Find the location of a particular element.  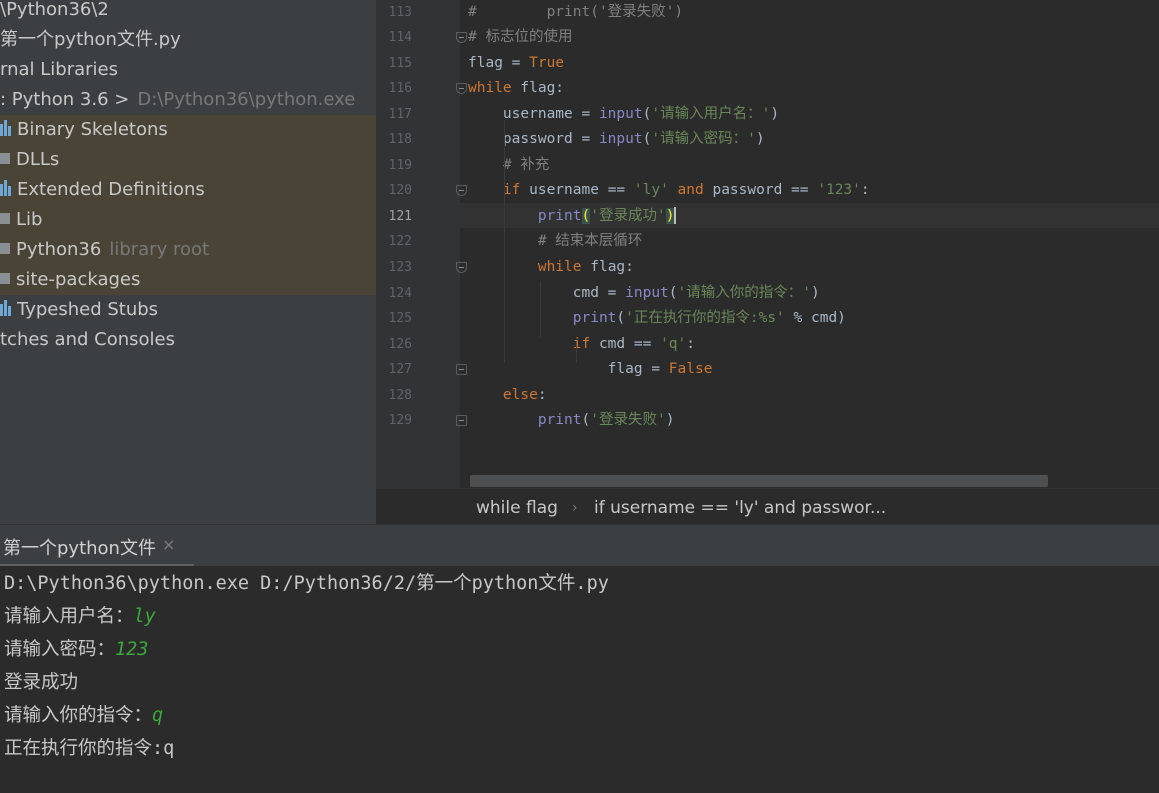

tree-row: Extended Definitions is located at coordinates (188, 190).